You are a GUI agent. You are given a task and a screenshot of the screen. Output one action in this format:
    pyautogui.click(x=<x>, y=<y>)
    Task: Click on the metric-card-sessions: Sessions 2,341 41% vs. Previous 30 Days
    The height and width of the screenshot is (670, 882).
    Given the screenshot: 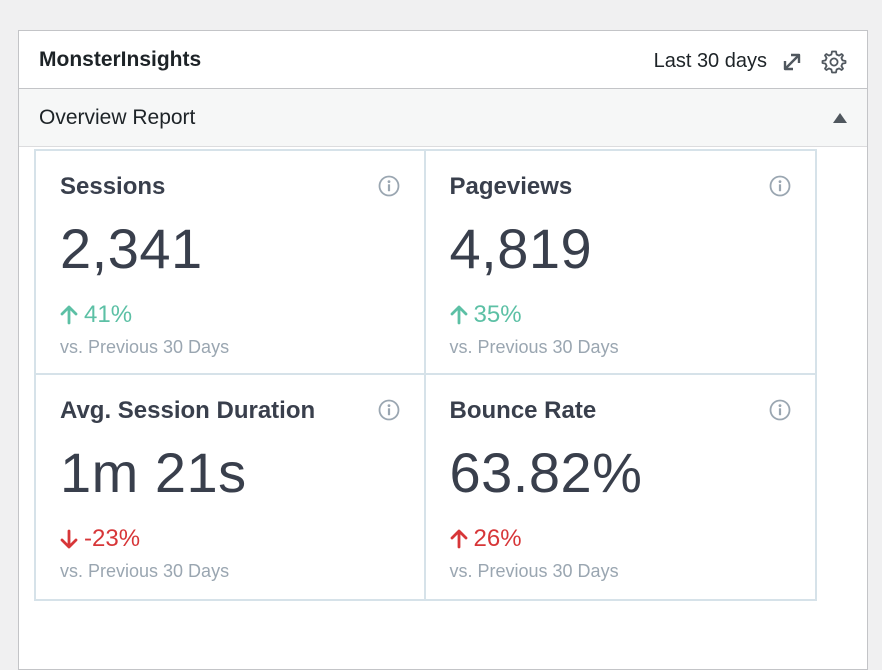 What is the action you would take?
    pyautogui.click(x=231, y=263)
    